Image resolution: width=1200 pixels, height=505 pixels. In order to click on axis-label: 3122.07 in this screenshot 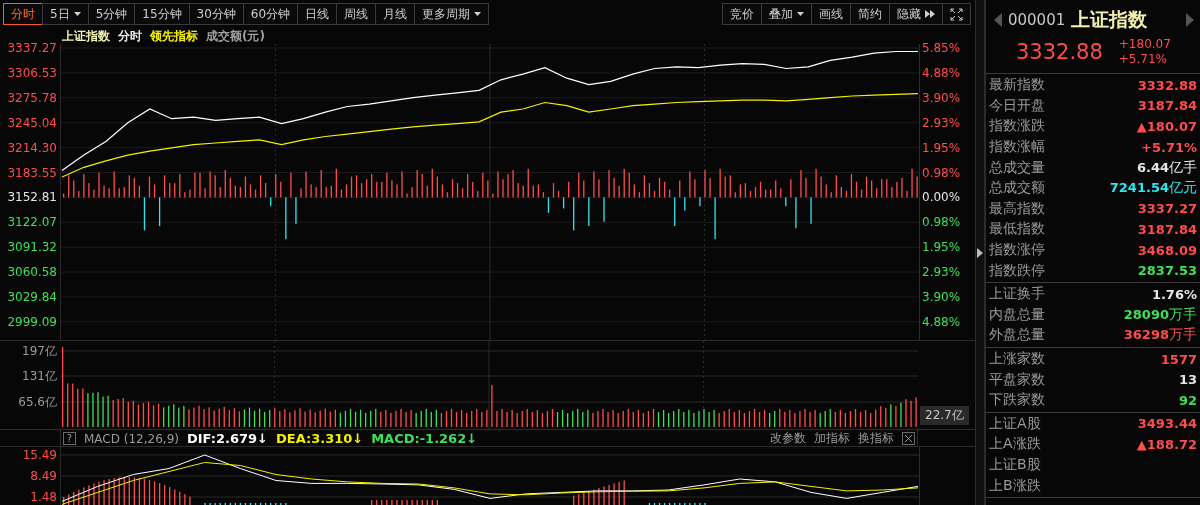, I will do `click(32, 222)`.